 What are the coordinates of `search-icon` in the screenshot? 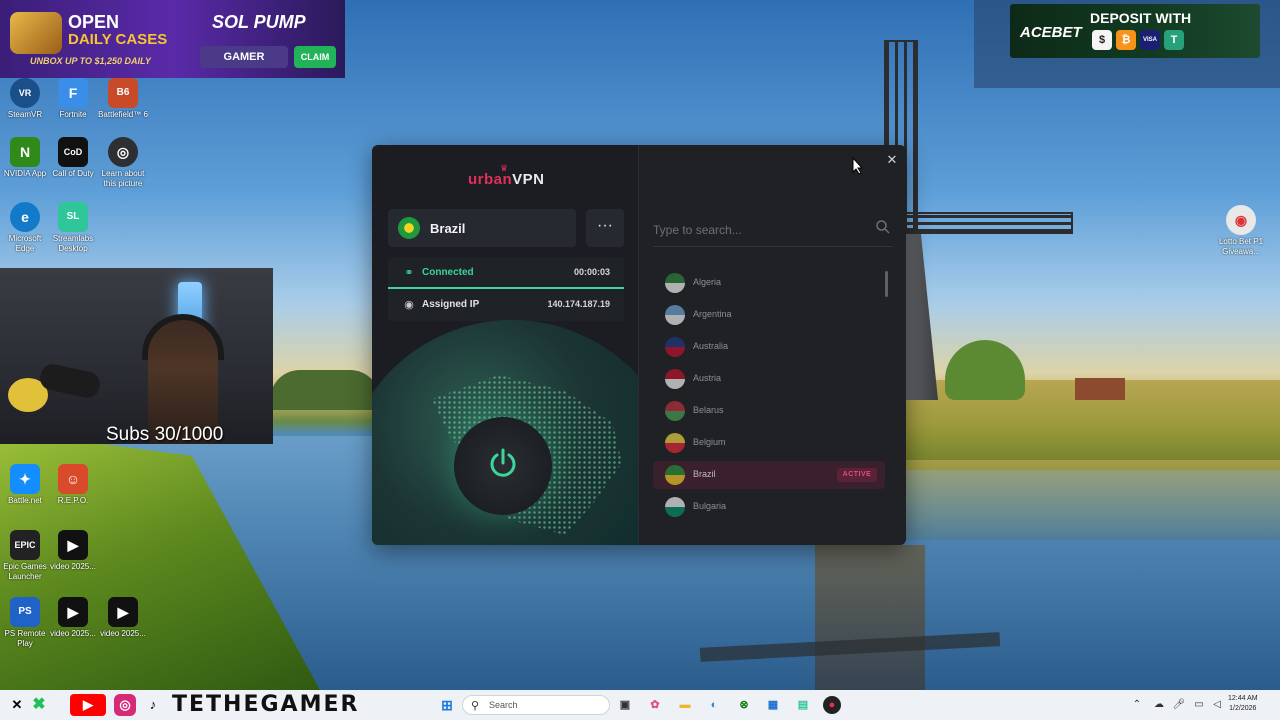 It's located at (883, 227).